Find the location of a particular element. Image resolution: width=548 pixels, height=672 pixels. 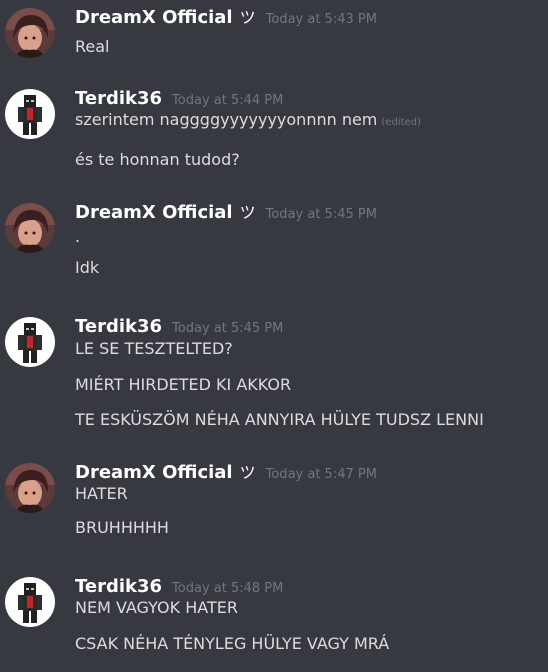

message-content: és te honnan tudod? is located at coordinates (157, 159).